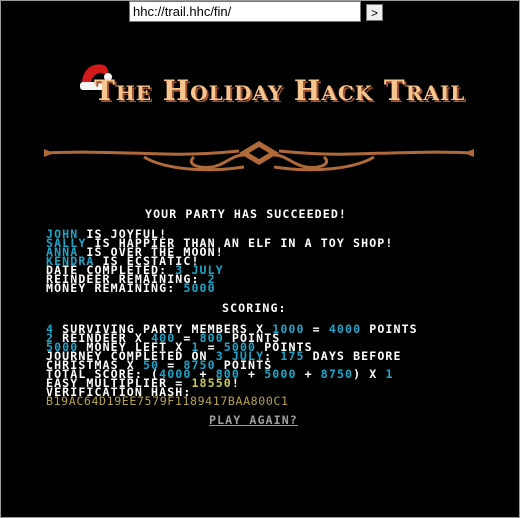  What do you see at coordinates (131, 288) in the screenshot?
I see `money-remaining: MONEY REMAINING: 5000` at bounding box center [131, 288].